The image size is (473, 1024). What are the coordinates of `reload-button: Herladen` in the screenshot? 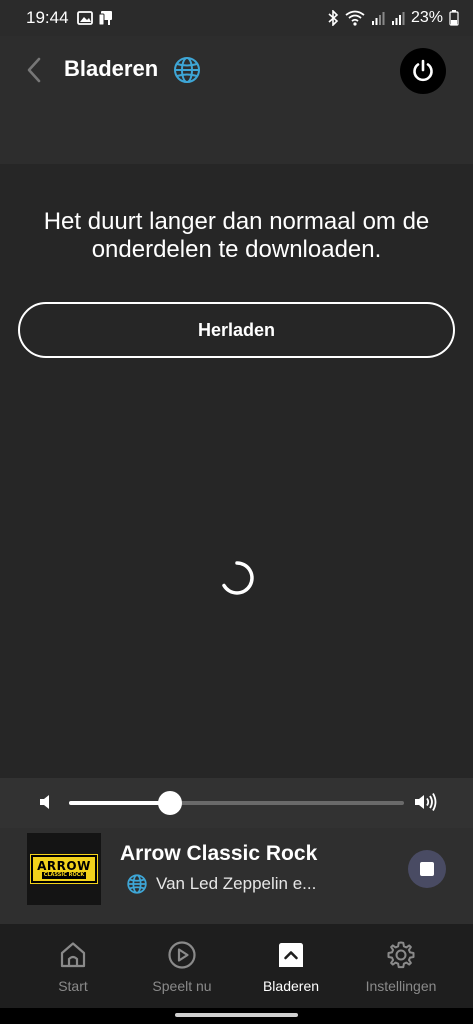 It's located at (236, 330).